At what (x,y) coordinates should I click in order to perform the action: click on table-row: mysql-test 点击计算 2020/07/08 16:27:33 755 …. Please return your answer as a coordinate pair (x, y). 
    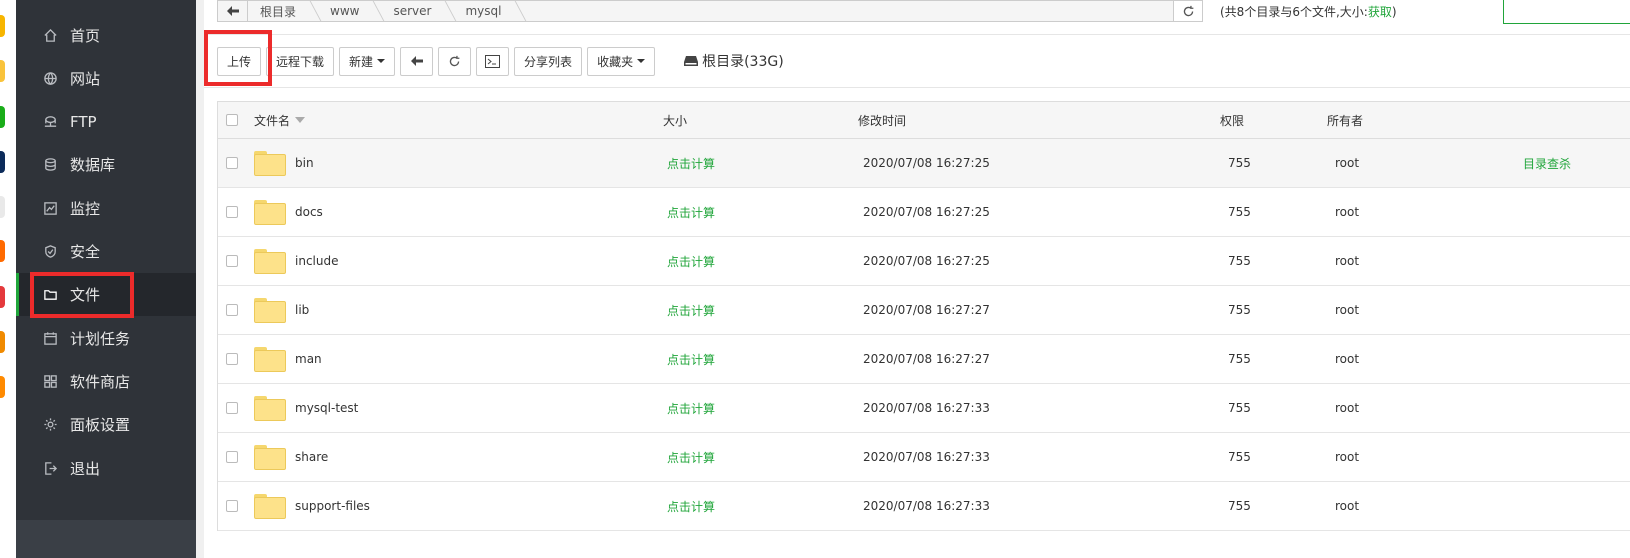
    Looking at the image, I should click on (924, 408).